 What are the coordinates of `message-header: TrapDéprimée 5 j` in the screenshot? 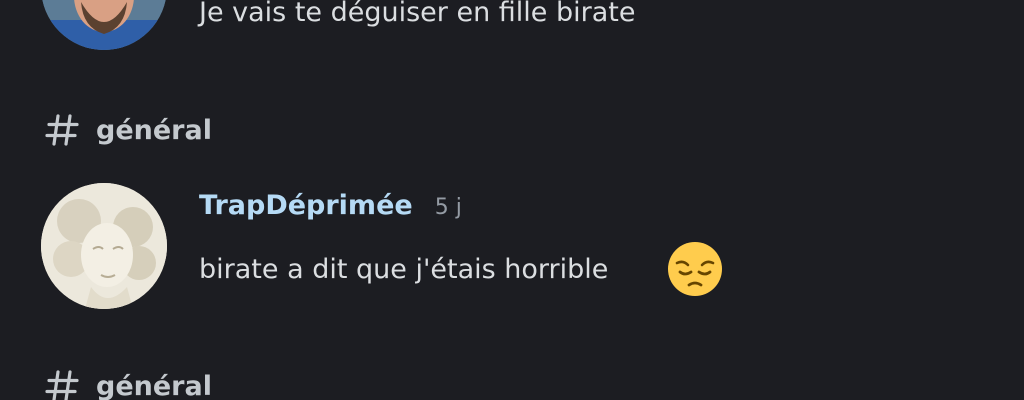 It's located at (330, 205).